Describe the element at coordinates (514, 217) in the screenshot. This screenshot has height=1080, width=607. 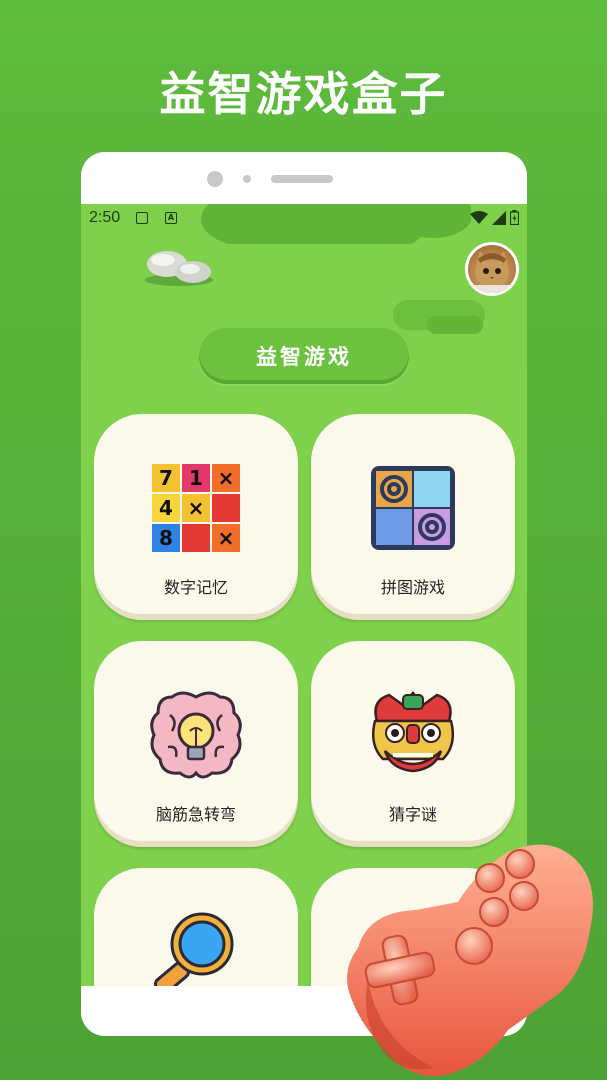
I see `battery-icon` at that location.